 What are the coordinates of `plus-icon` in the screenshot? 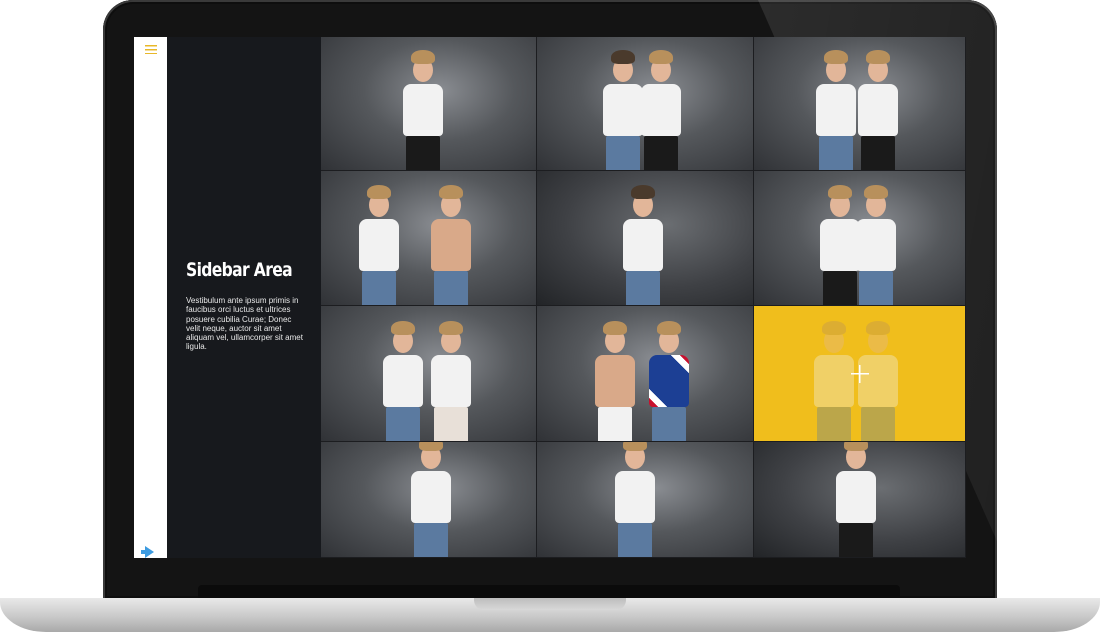 It's located at (859, 373).